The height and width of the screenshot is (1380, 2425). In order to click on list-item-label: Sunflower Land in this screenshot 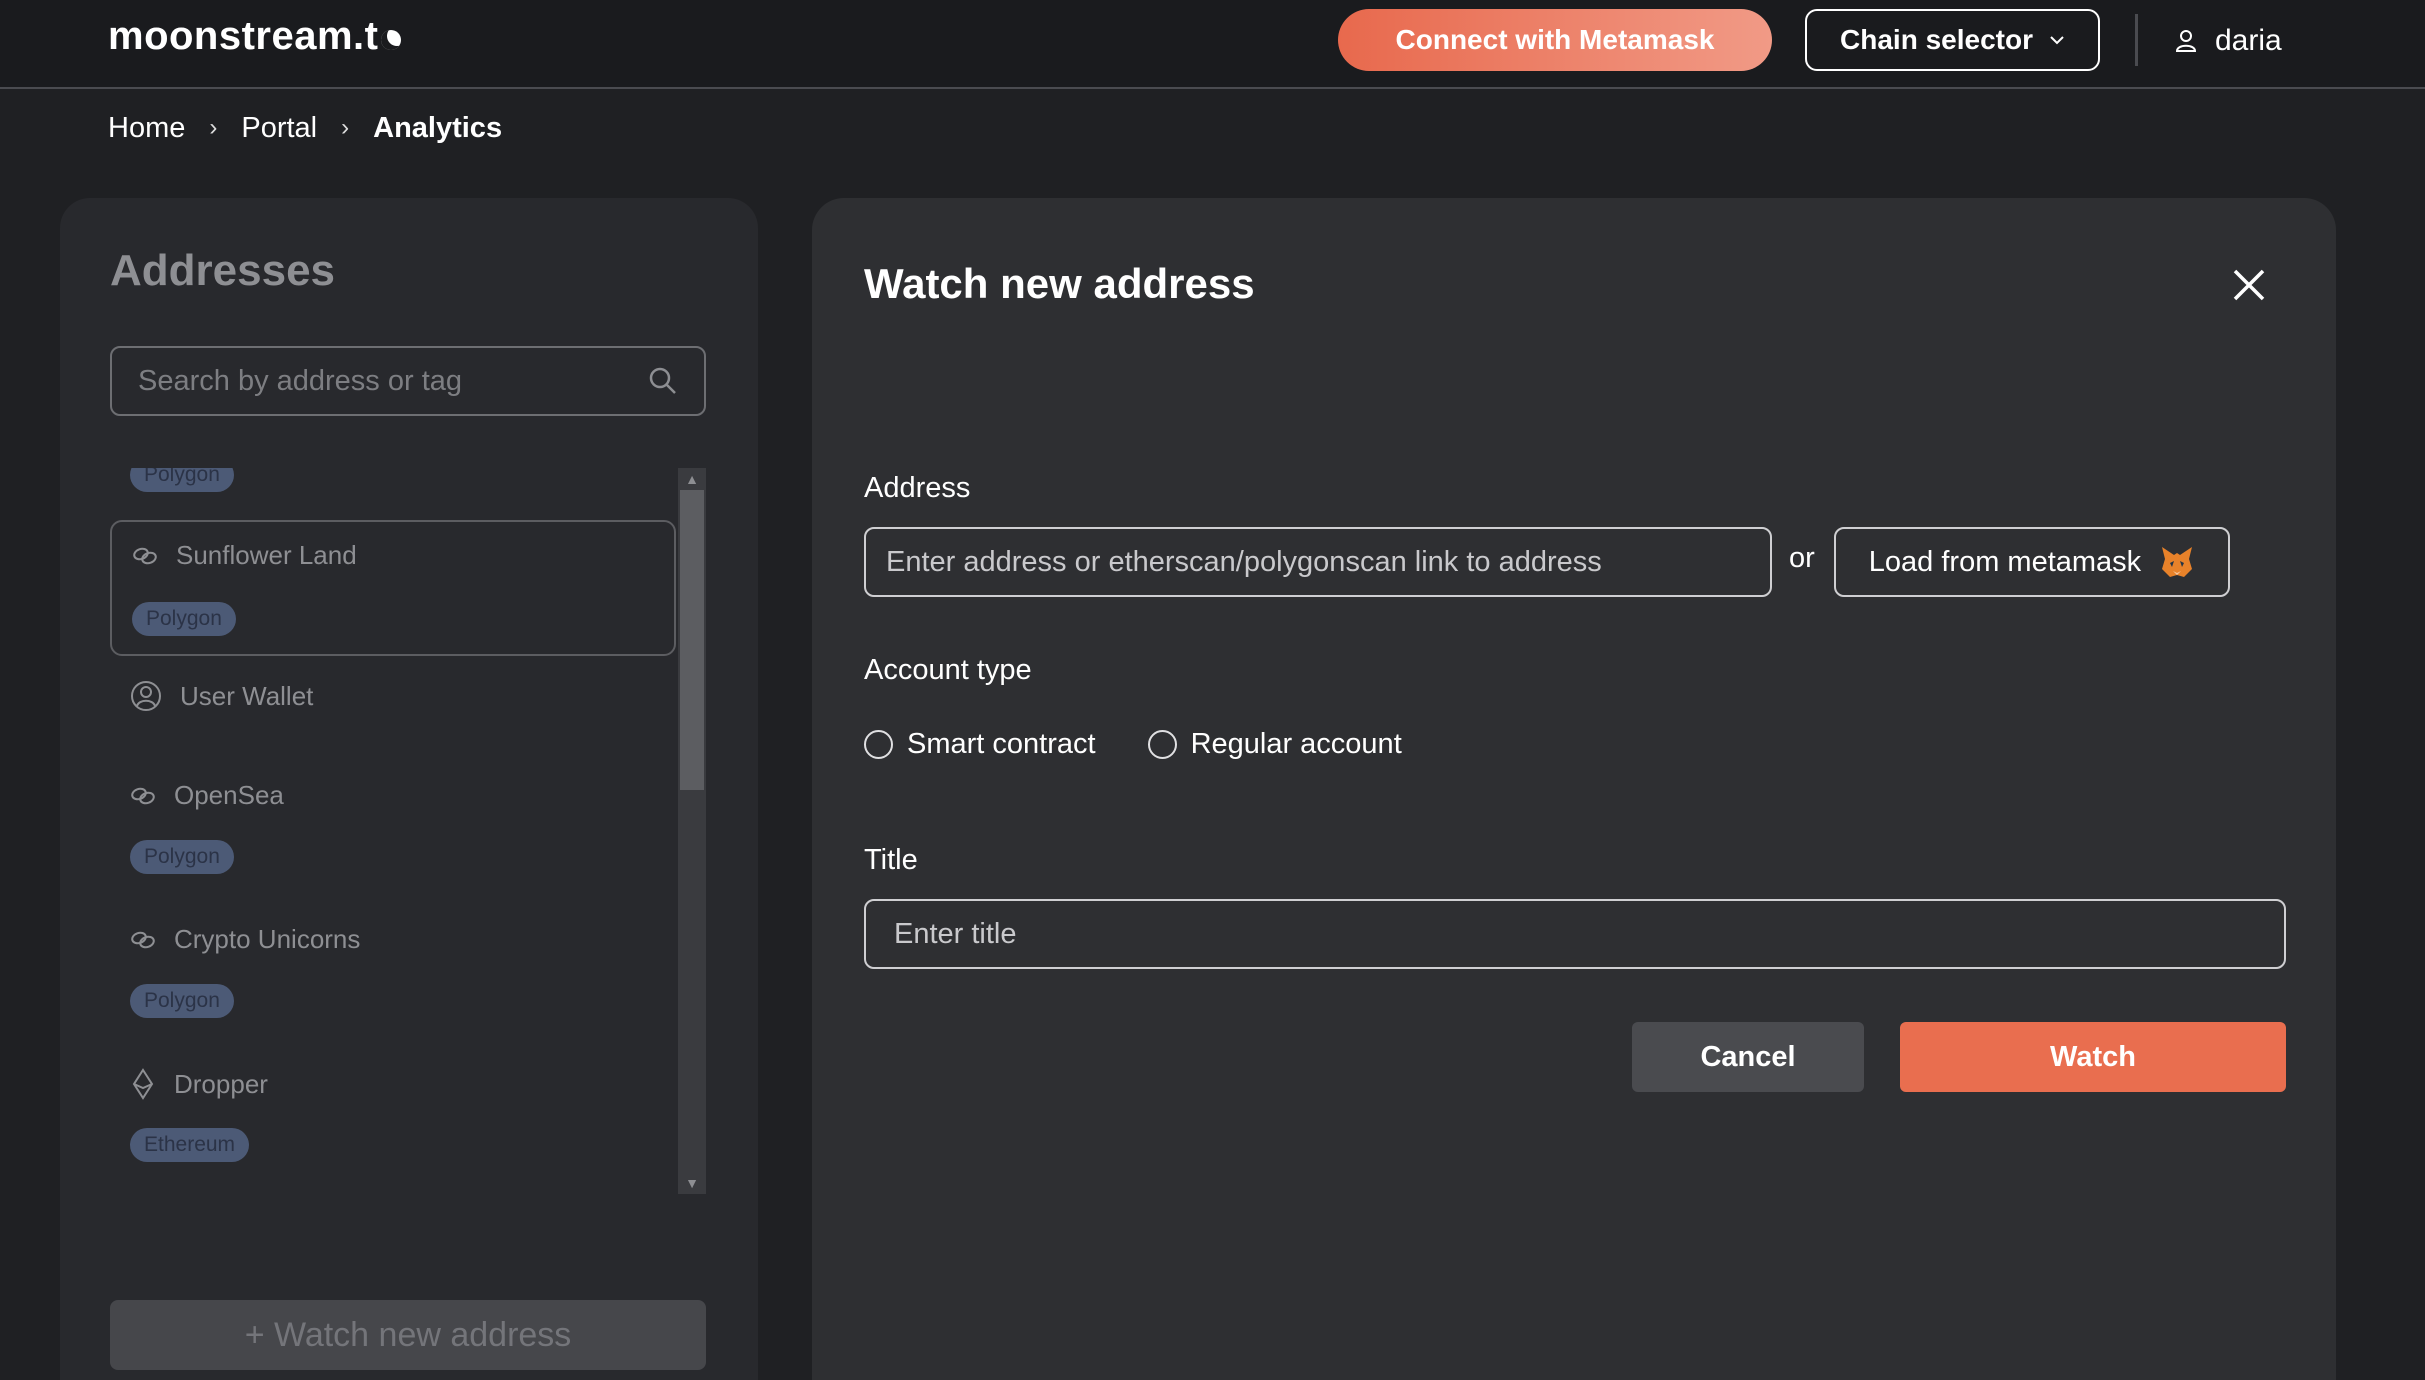, I will do `click(266, 555)`.